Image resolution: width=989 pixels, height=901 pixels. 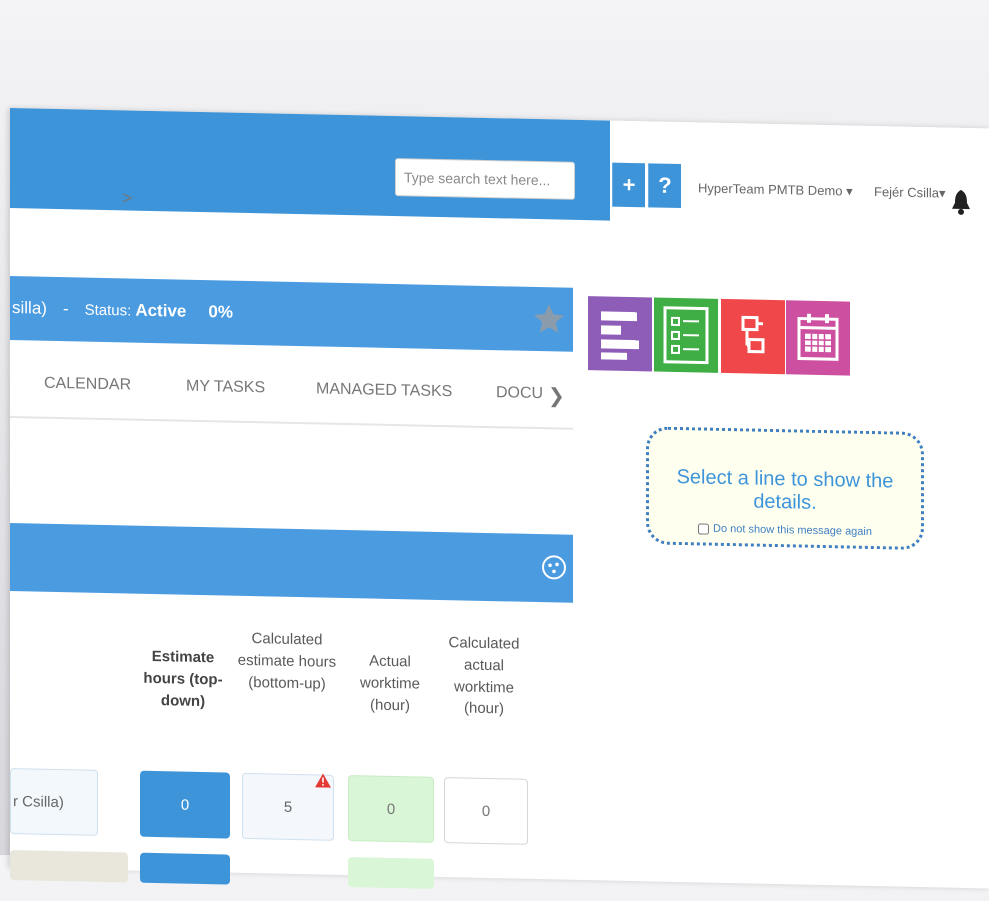 What do you see at coordinates (54, 802) in the screenshot?
I see `owner-cell: r Csilla)` at bounding box center [54, 802].